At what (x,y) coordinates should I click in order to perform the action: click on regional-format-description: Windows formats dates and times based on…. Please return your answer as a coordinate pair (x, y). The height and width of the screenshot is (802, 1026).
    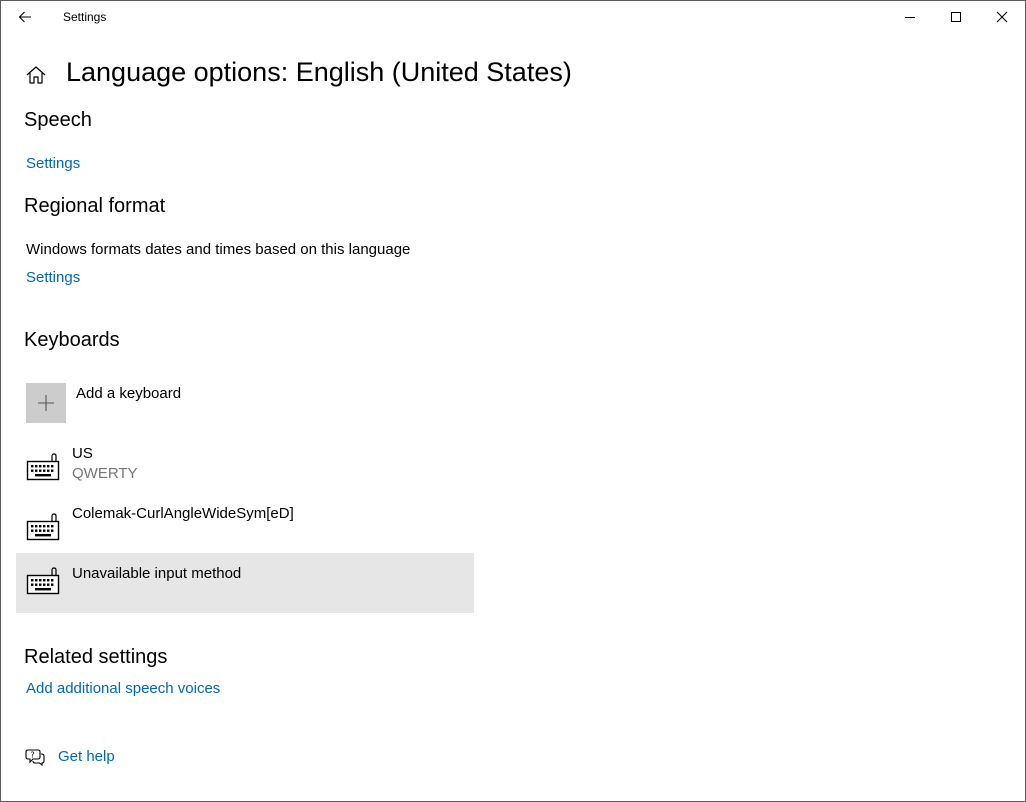
    Looking at the image, I should click on (218, 249).